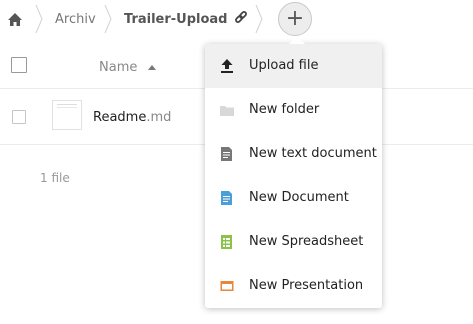  What do you see at coordinates (152, 67) in the screenshot?
I see `sort-ascending-icon` at bounding box center [152, 67].